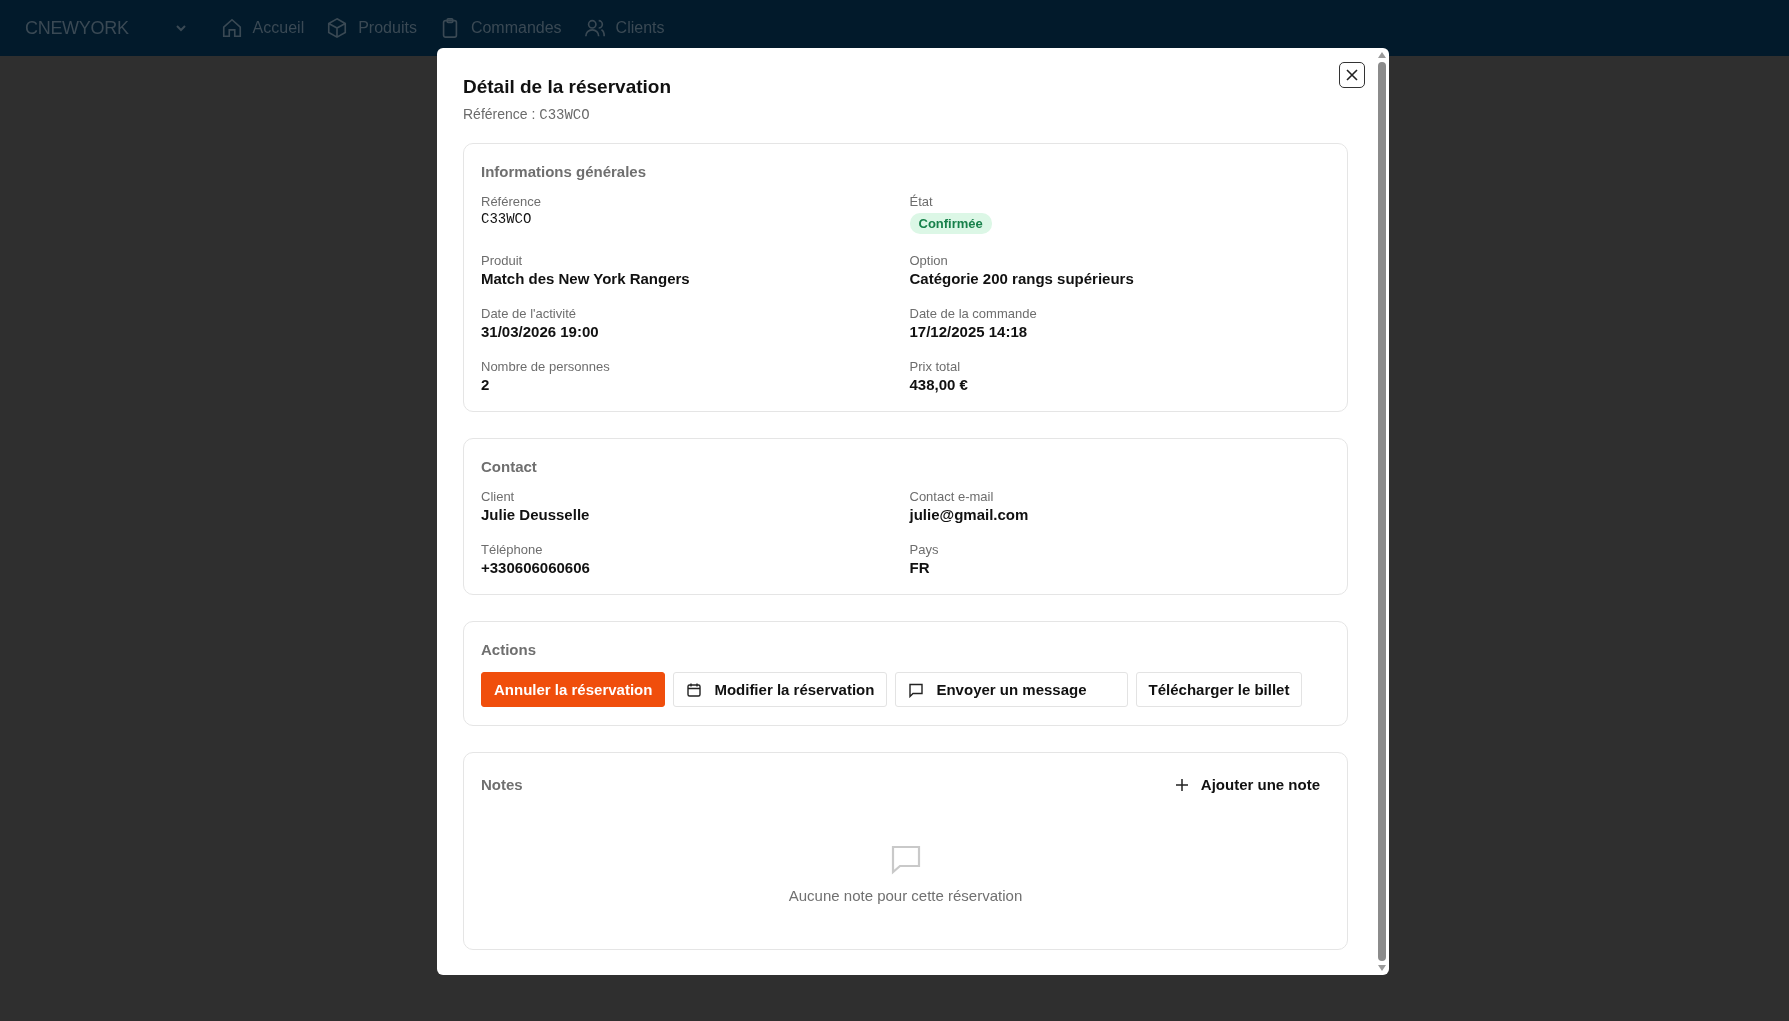 This screenshot has width=1789, height=1021. Describe the element at coordinates (564, 171) in the screenshot. I see `section-title: Informations générales` at that location.